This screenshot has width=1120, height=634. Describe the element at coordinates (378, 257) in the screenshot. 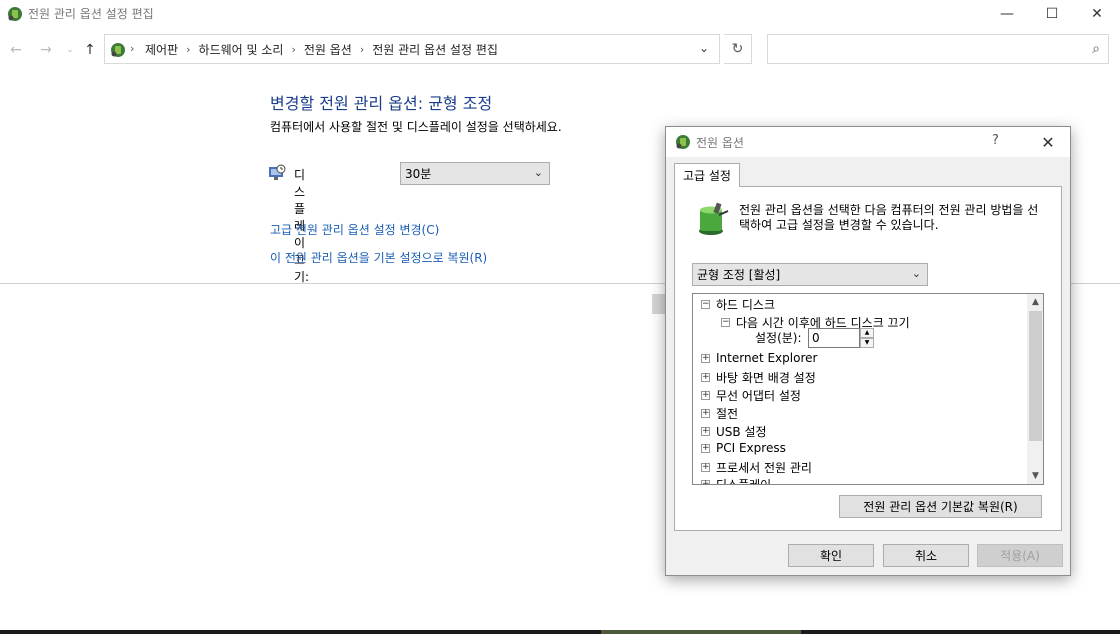

I see `restore-defaults-link: 이 전원 관리 옵션을 기본 설정으로 복원(R)` at that location.